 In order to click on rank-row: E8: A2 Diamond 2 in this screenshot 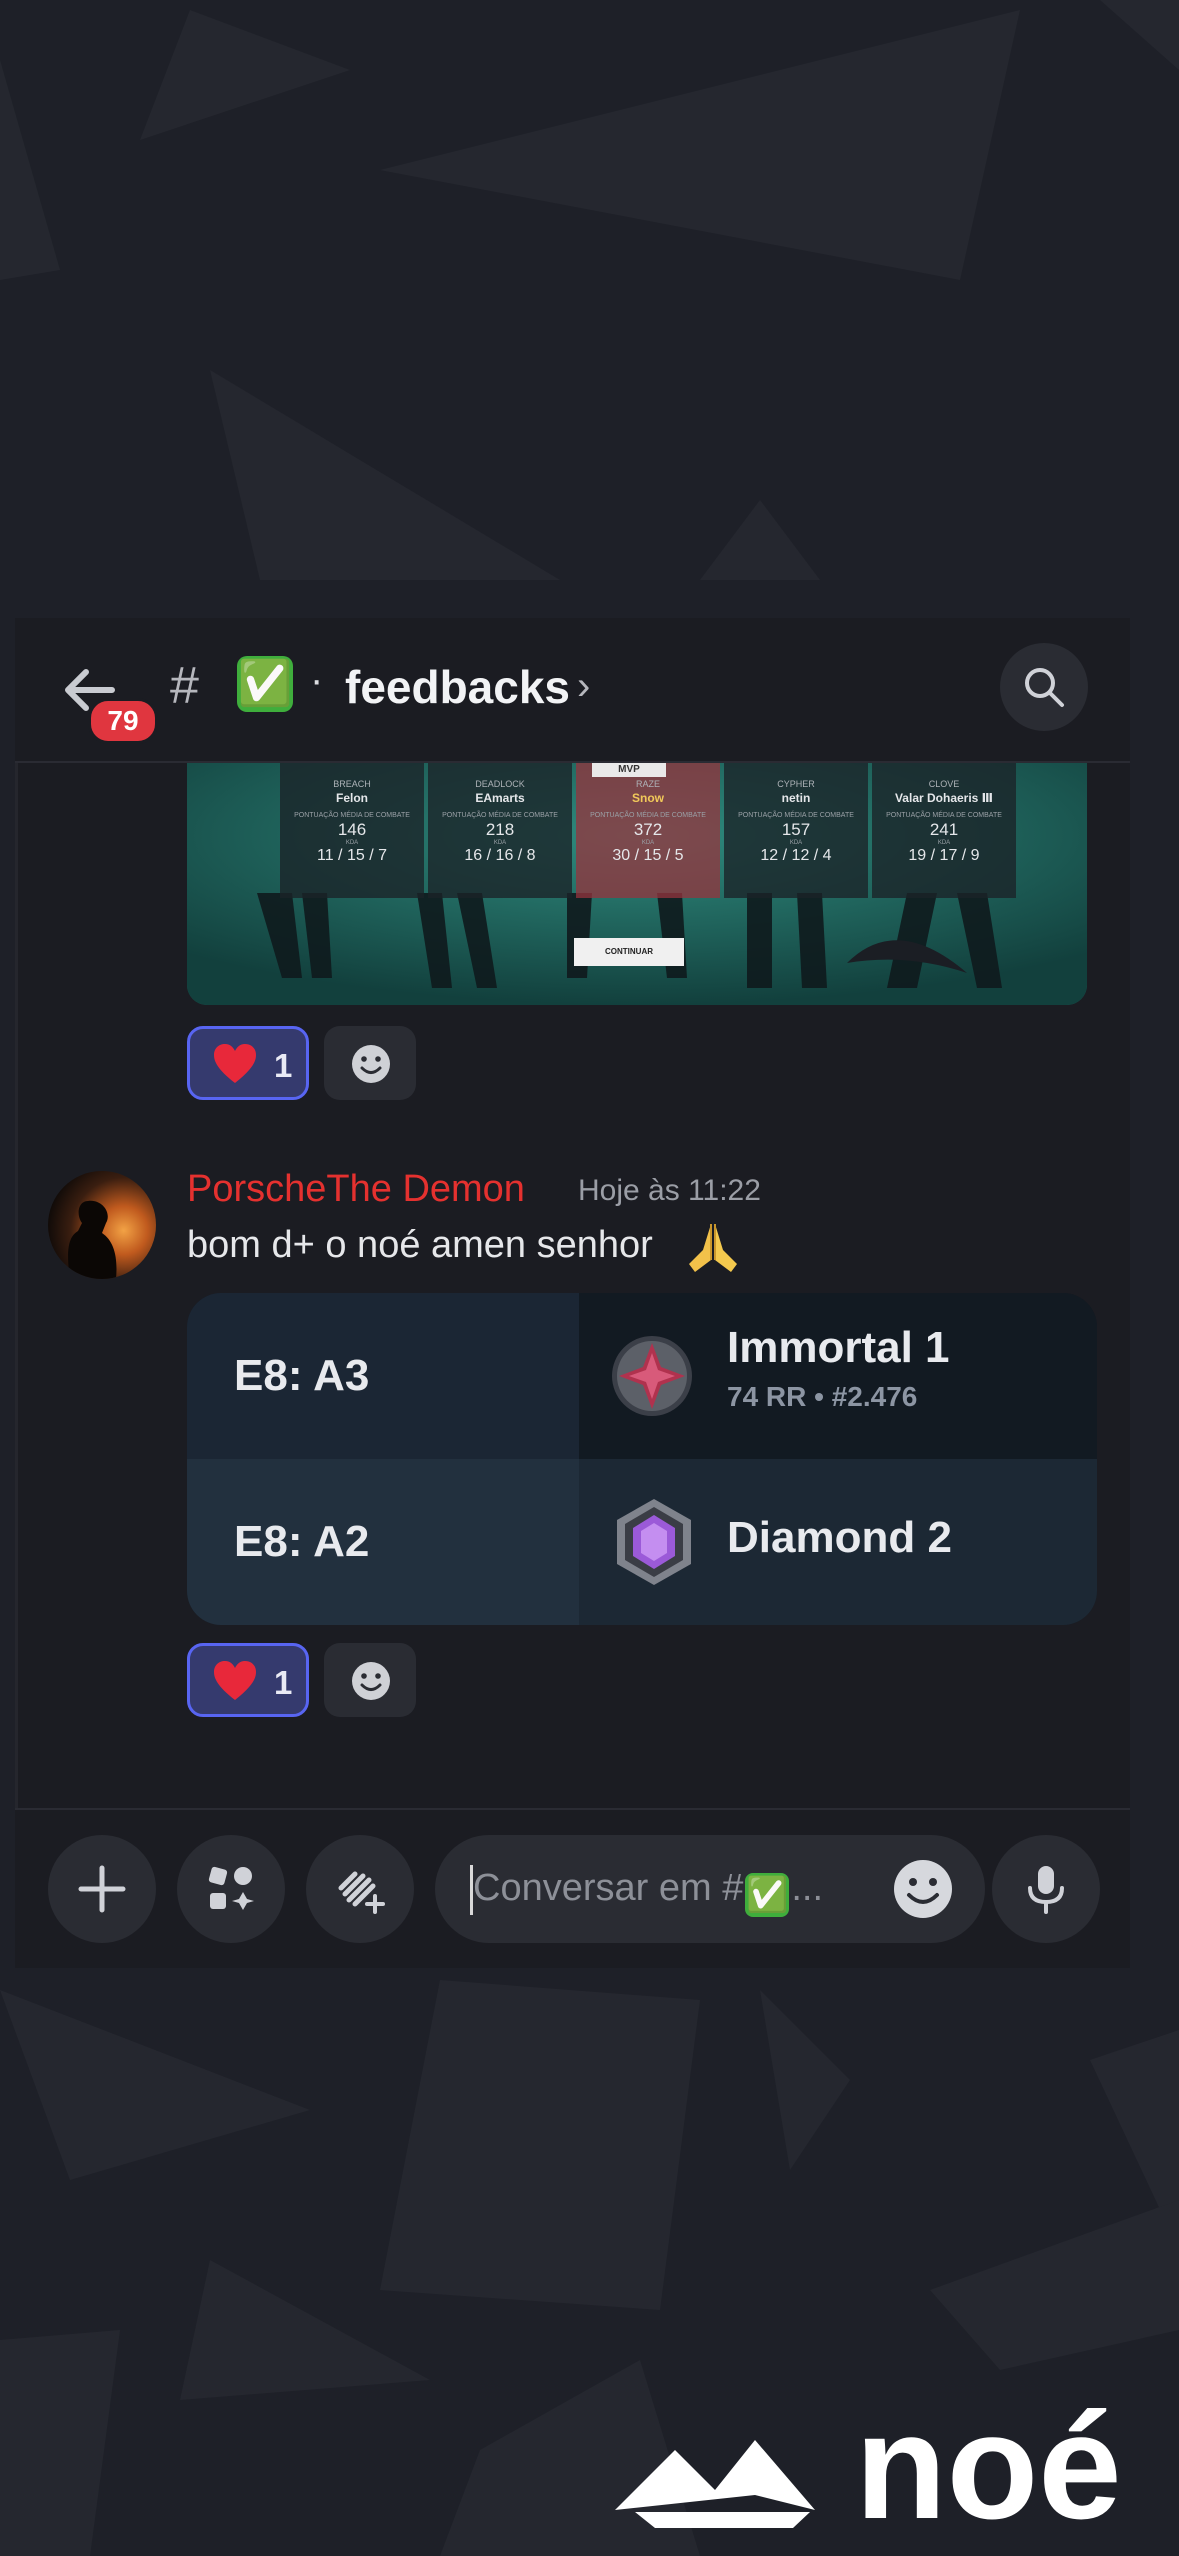, I will do `click(642, 1542)`.